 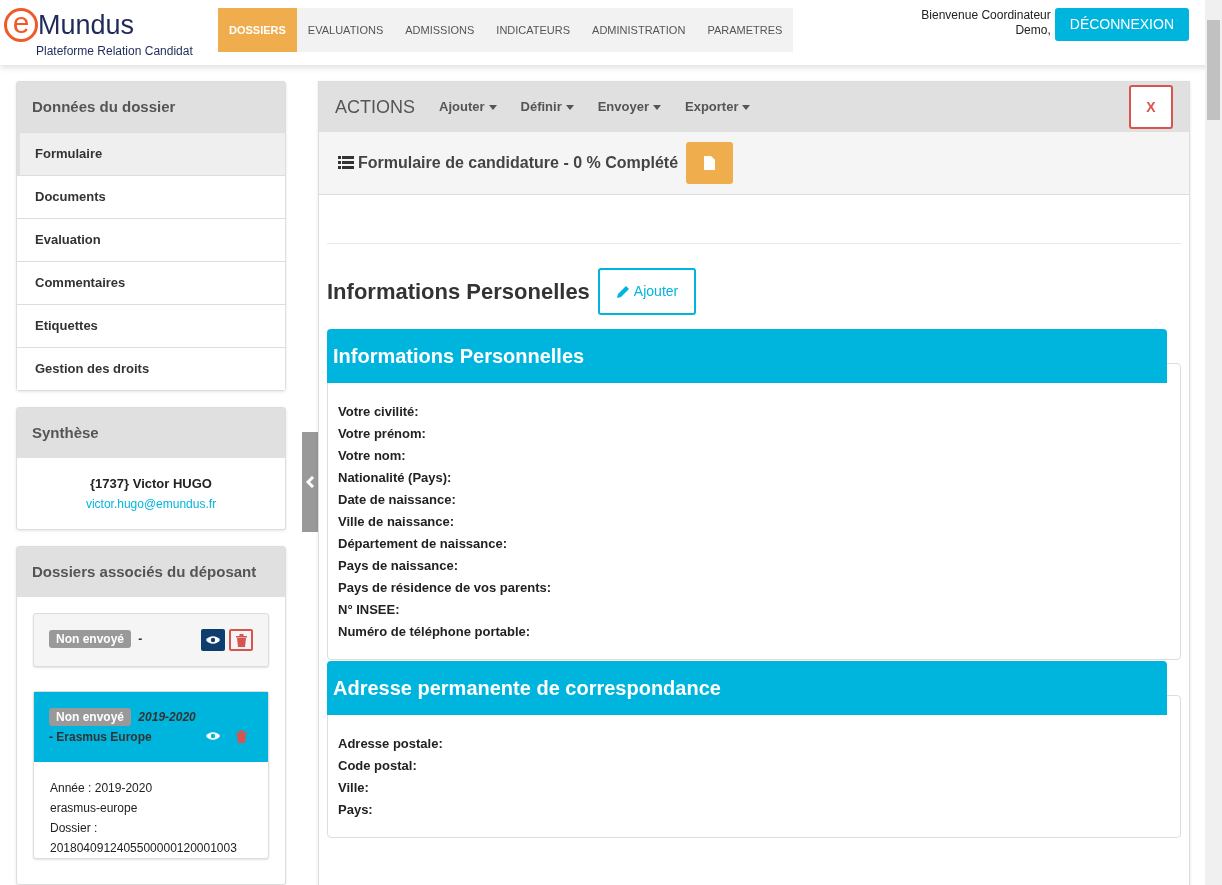 What do you see at coordinates (985, 23) in the screenshot?
I see `welcome-text: Bienvenue Coordinateur Demo,` at bounding box center [985, 23].